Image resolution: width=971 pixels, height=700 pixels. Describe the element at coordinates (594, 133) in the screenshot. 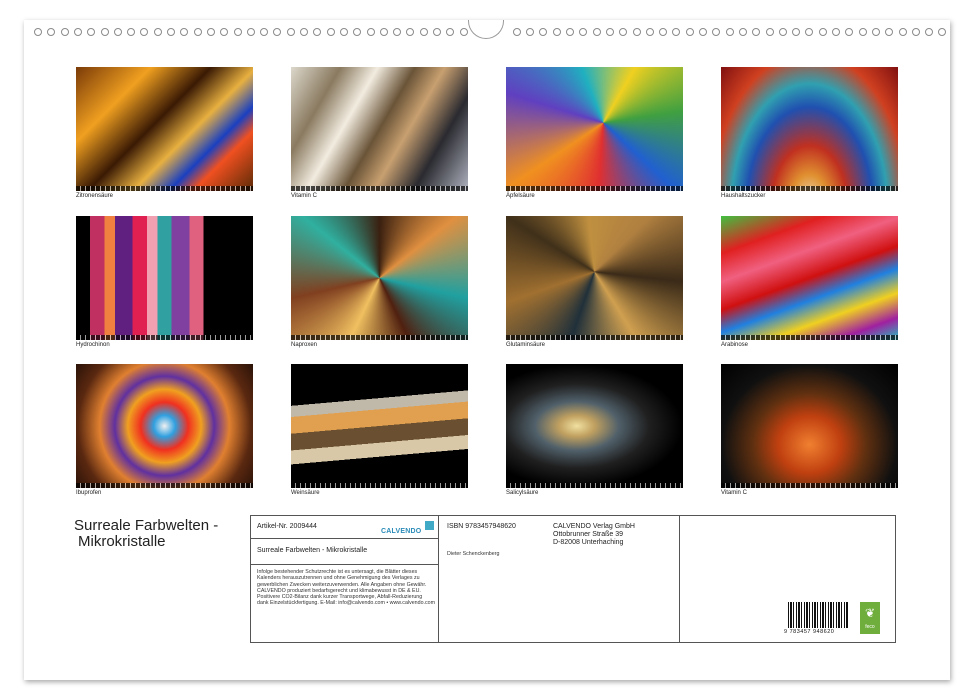

I see `tile-3: Äpfelsäure` at that location.